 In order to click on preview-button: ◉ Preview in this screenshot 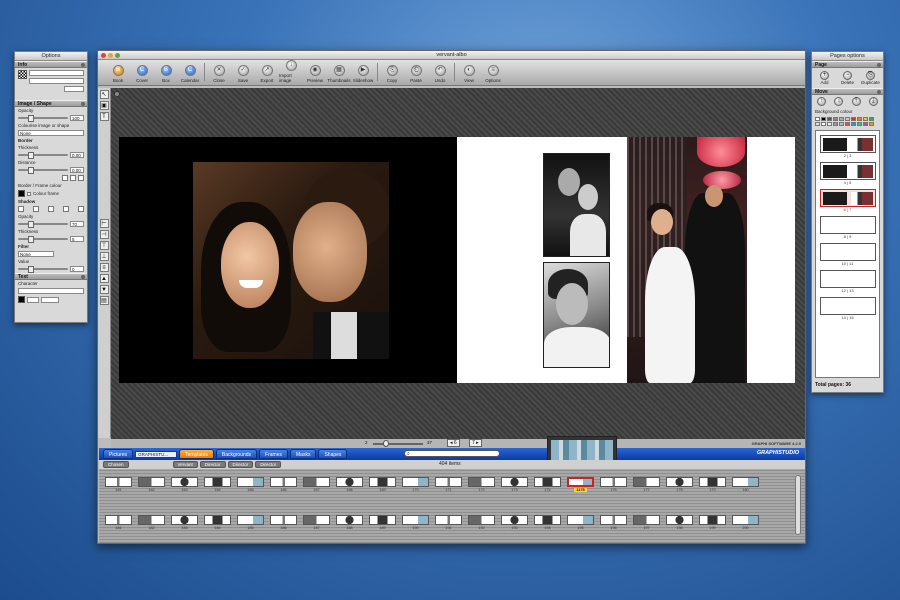, I will do `click(315, 74)`.